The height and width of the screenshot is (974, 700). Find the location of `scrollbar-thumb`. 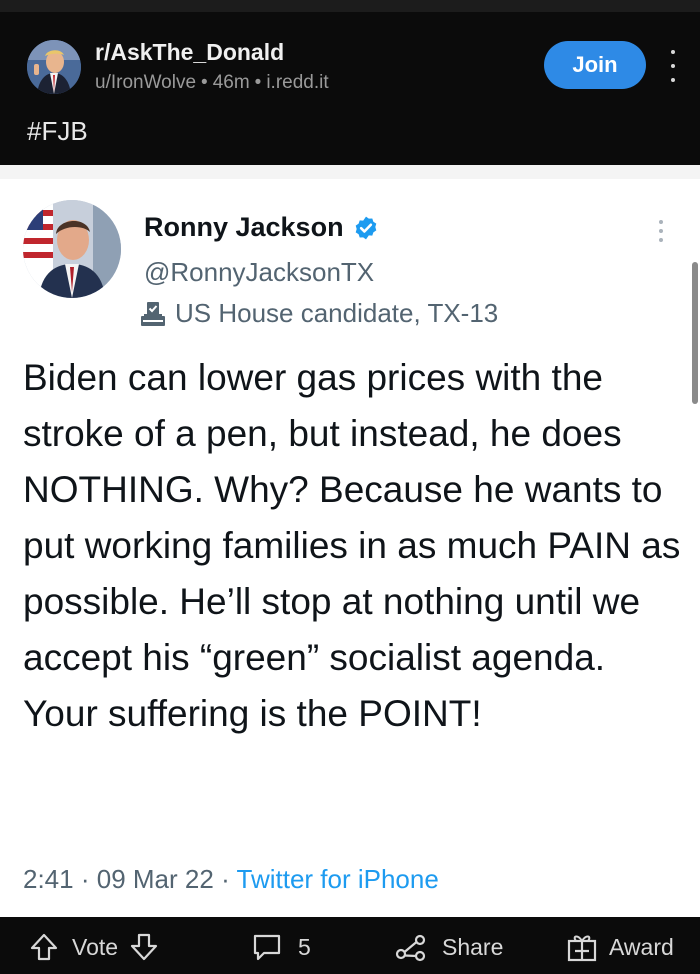

scrollbar-thumb is located at coordinates (695, 333).